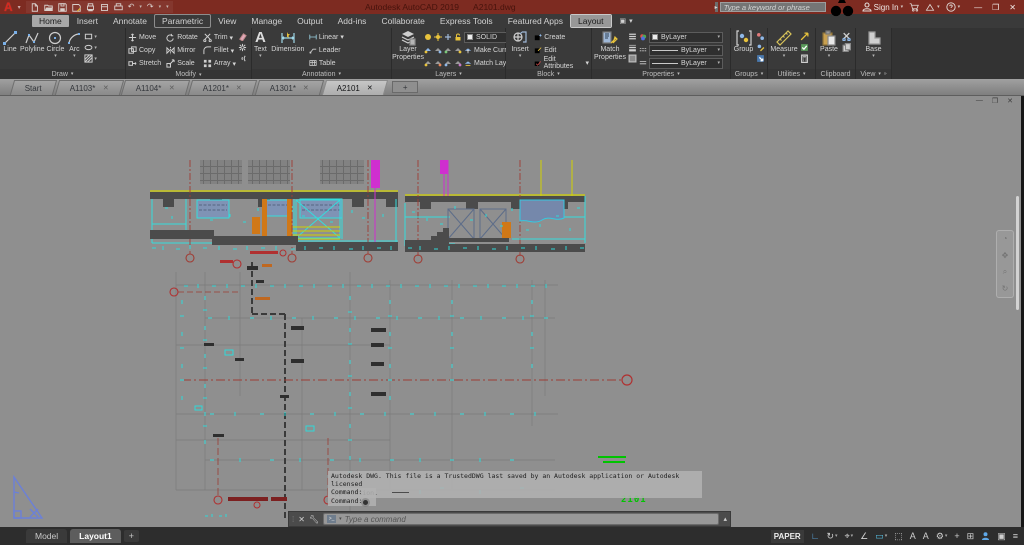  I want to click on maximize-button: ❒, so click(995, 7).